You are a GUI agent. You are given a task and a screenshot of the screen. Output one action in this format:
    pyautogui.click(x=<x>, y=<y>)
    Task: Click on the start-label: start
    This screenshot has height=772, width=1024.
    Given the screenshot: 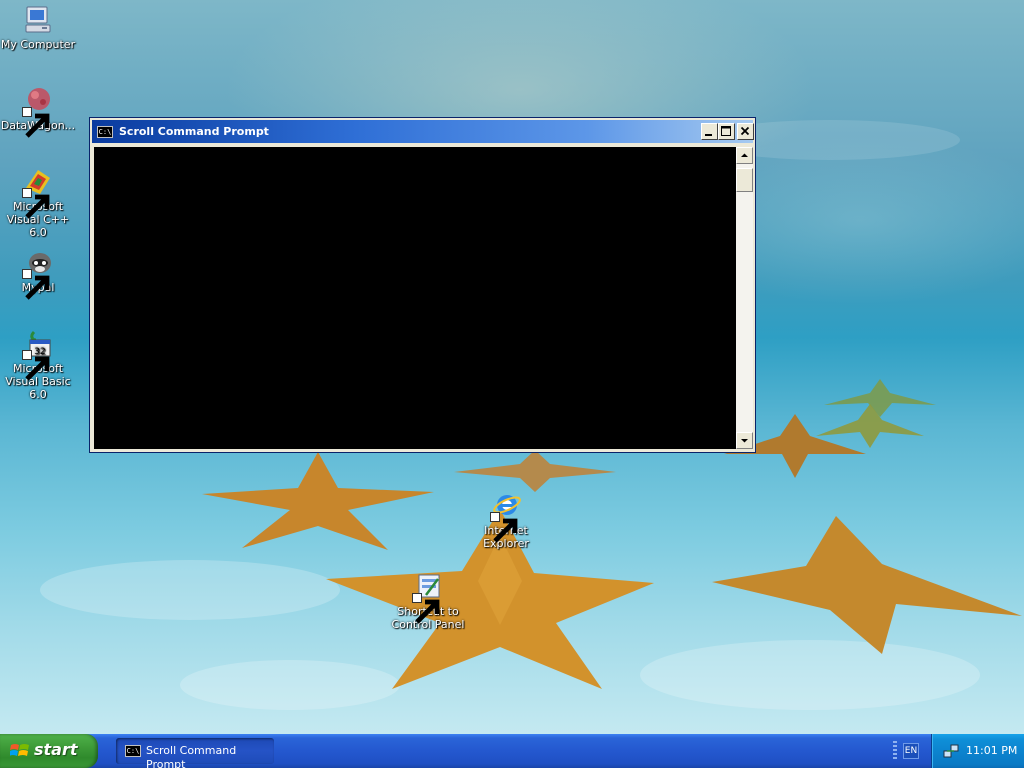 What is the action you would take?
    pyautogui.click(x=56, y=749)
    